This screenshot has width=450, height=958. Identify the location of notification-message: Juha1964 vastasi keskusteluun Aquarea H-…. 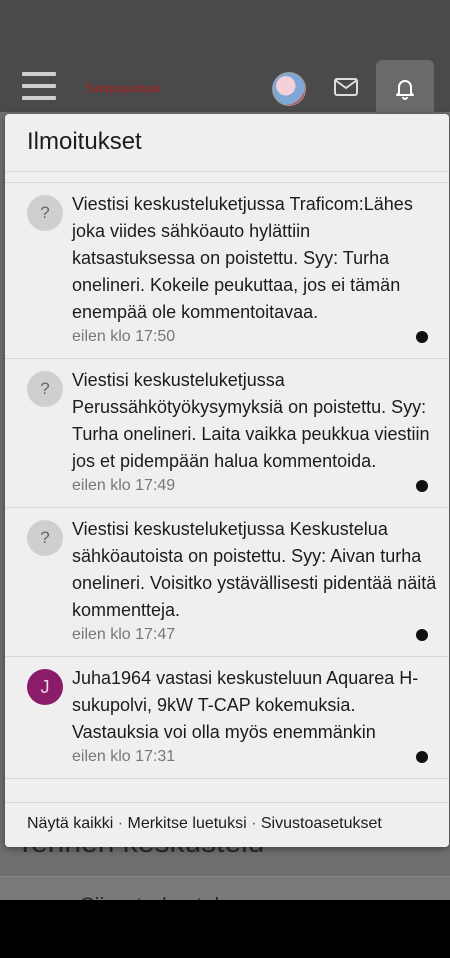
(245, 705).